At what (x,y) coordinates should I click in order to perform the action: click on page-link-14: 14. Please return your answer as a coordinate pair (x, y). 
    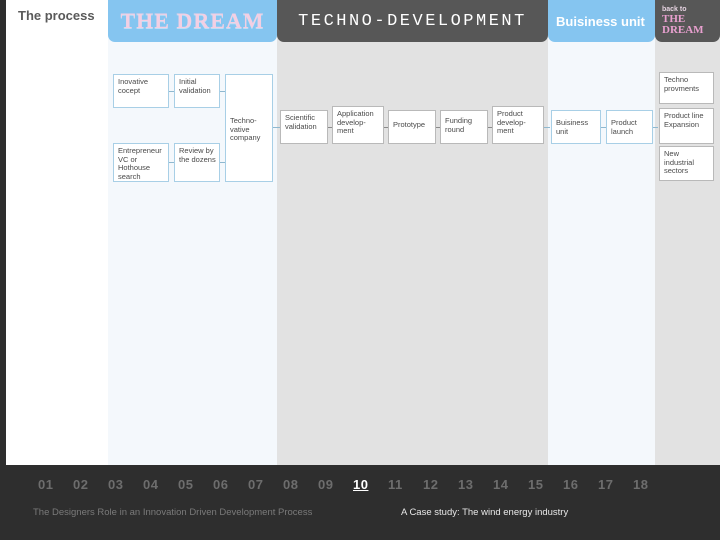
    Looking at the image, I should click on (510, 484).